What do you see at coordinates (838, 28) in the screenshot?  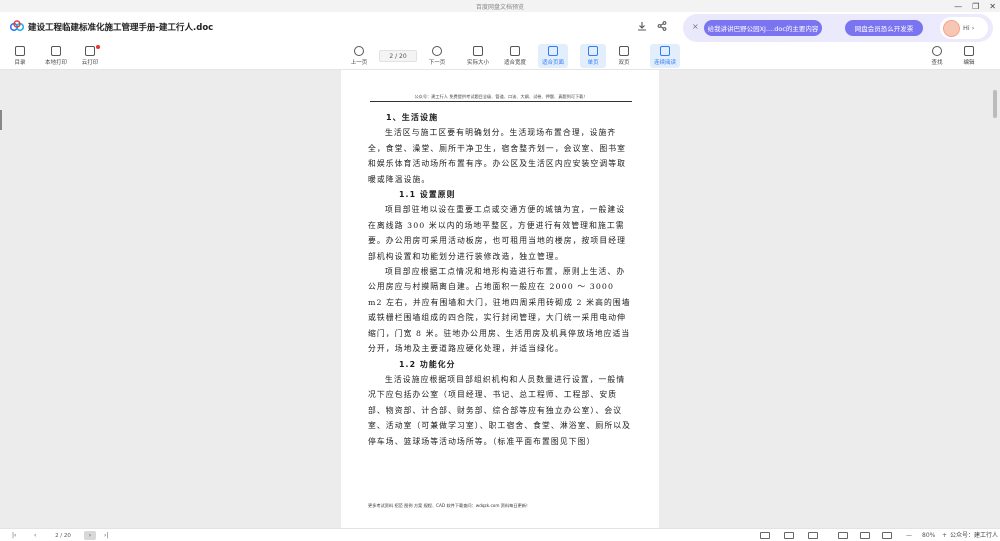 I see `ai-promo-bar: × 给我讲讲巴野公园XJ....doc的主要内容 网盘会员恐么开发票 Hi ›` at bounding box center [838, 28].